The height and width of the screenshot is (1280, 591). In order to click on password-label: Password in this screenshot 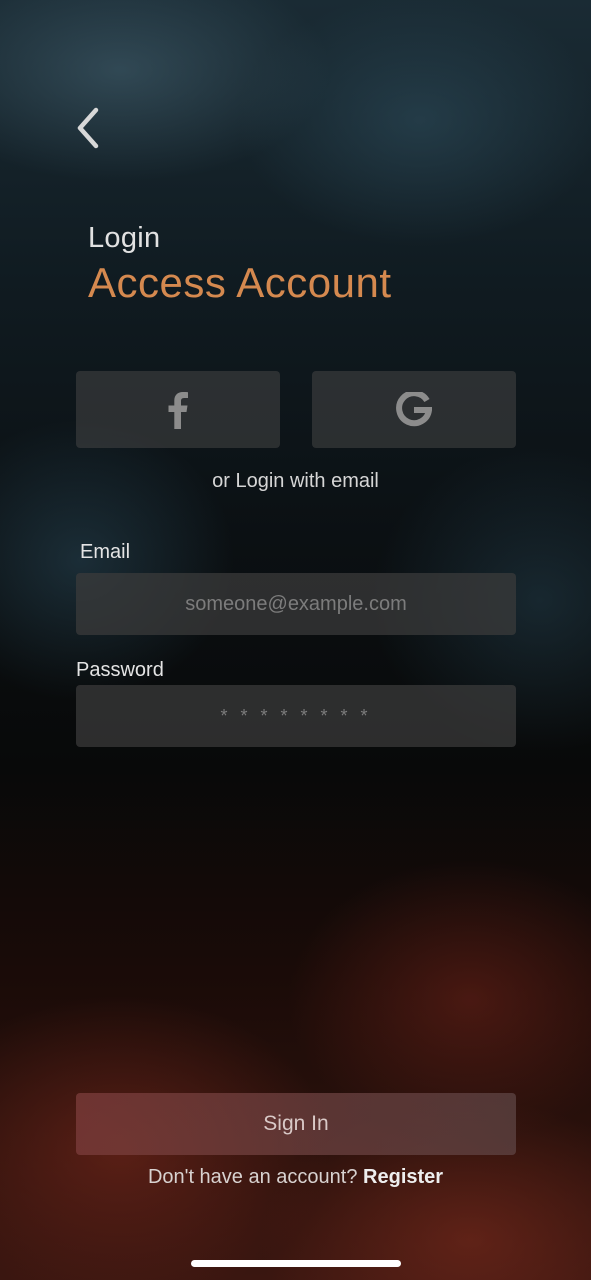, I will do `click(120, 670)`.